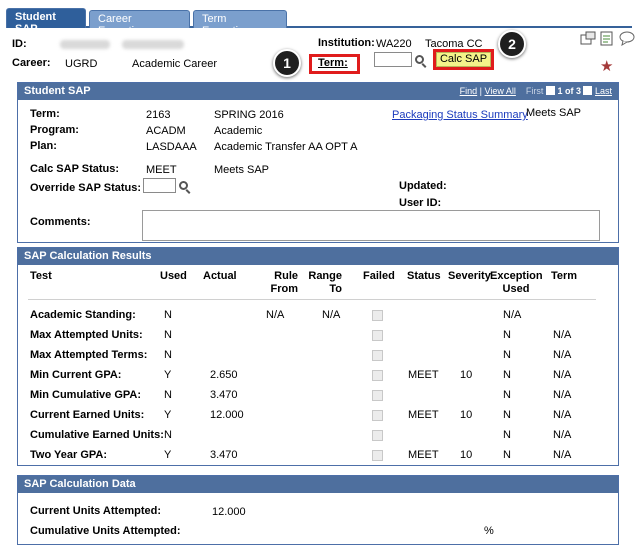  I want to click on row-range: 1 of 3, so click(569, 91).